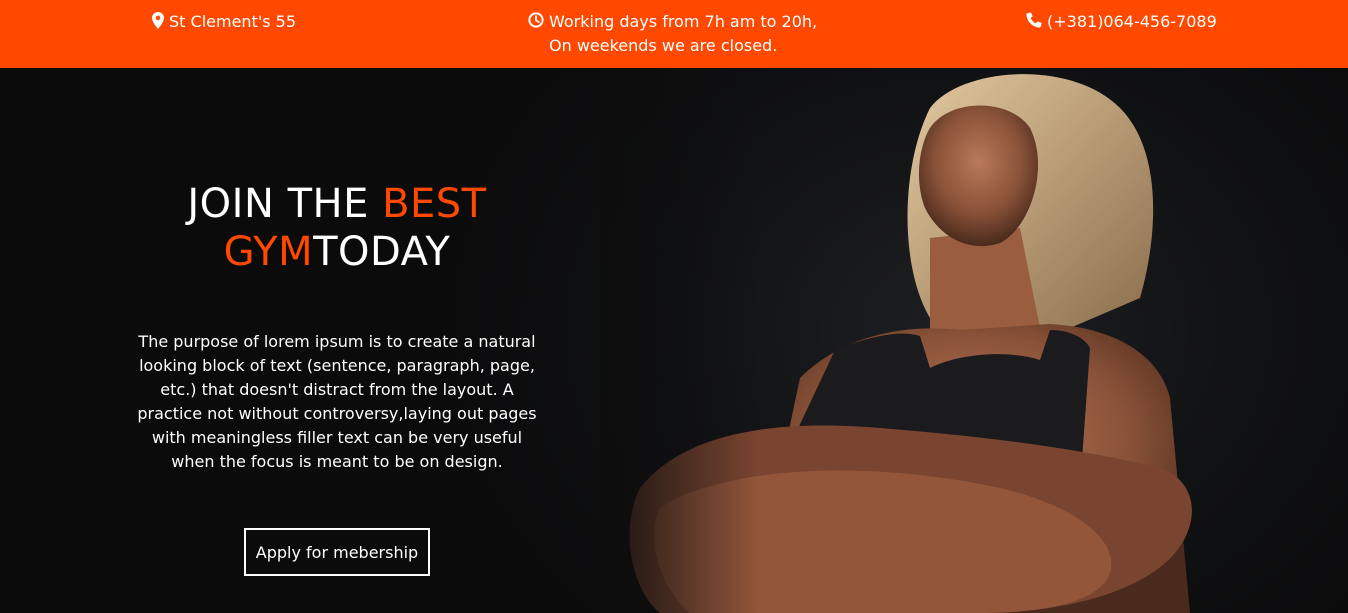 Image resolution: width=1348 pixels, height=613 pixels. I want to click on address-info: St Clement's 55, so click(224, 22).